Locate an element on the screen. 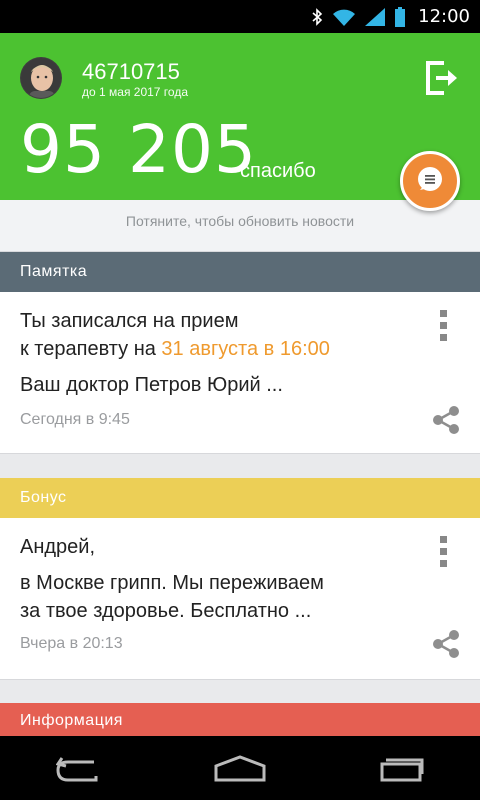  balance-unit: спасибо is located at coordinates (278, 171).